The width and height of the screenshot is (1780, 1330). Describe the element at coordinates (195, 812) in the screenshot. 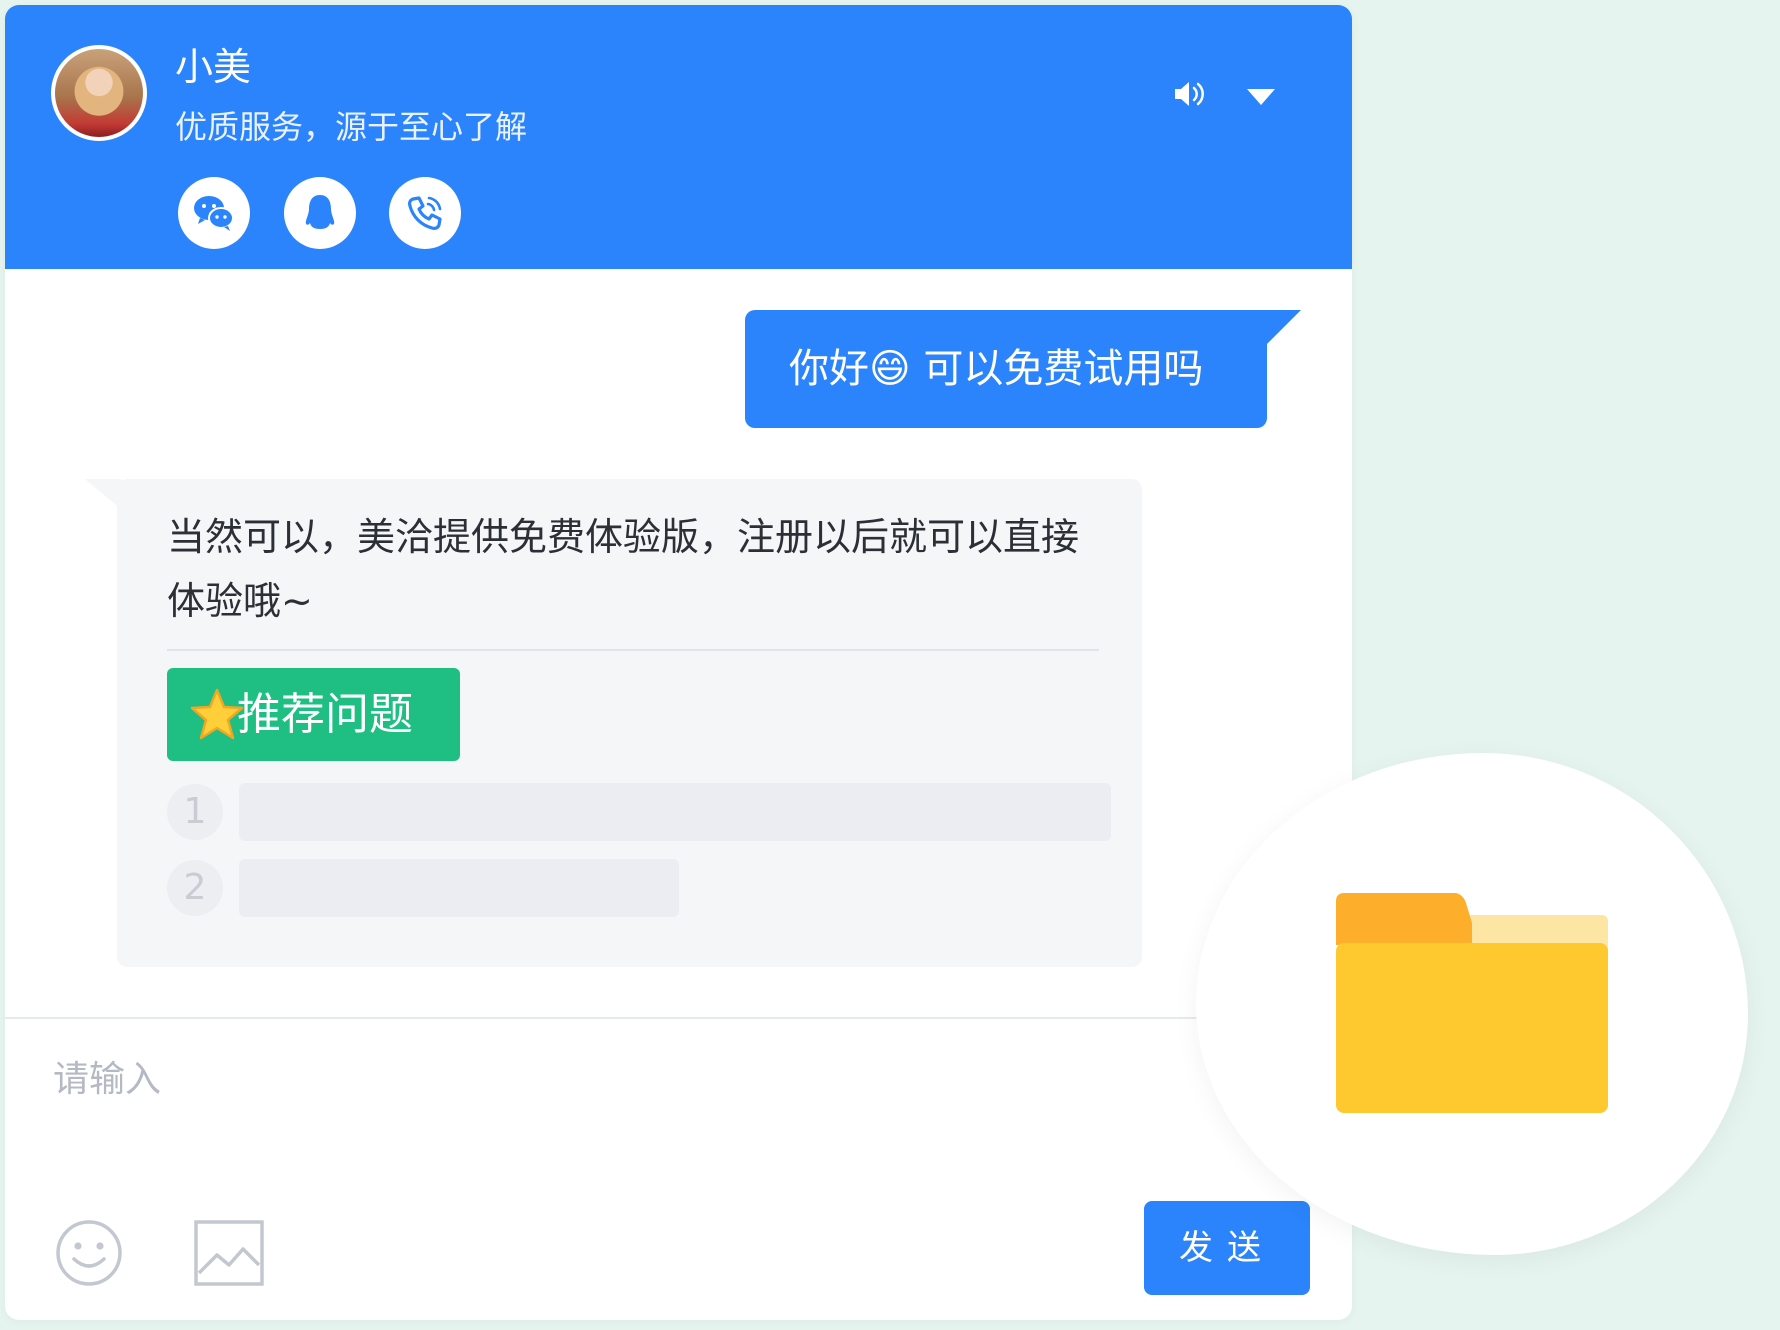

I see `question-number: 1` at that location.